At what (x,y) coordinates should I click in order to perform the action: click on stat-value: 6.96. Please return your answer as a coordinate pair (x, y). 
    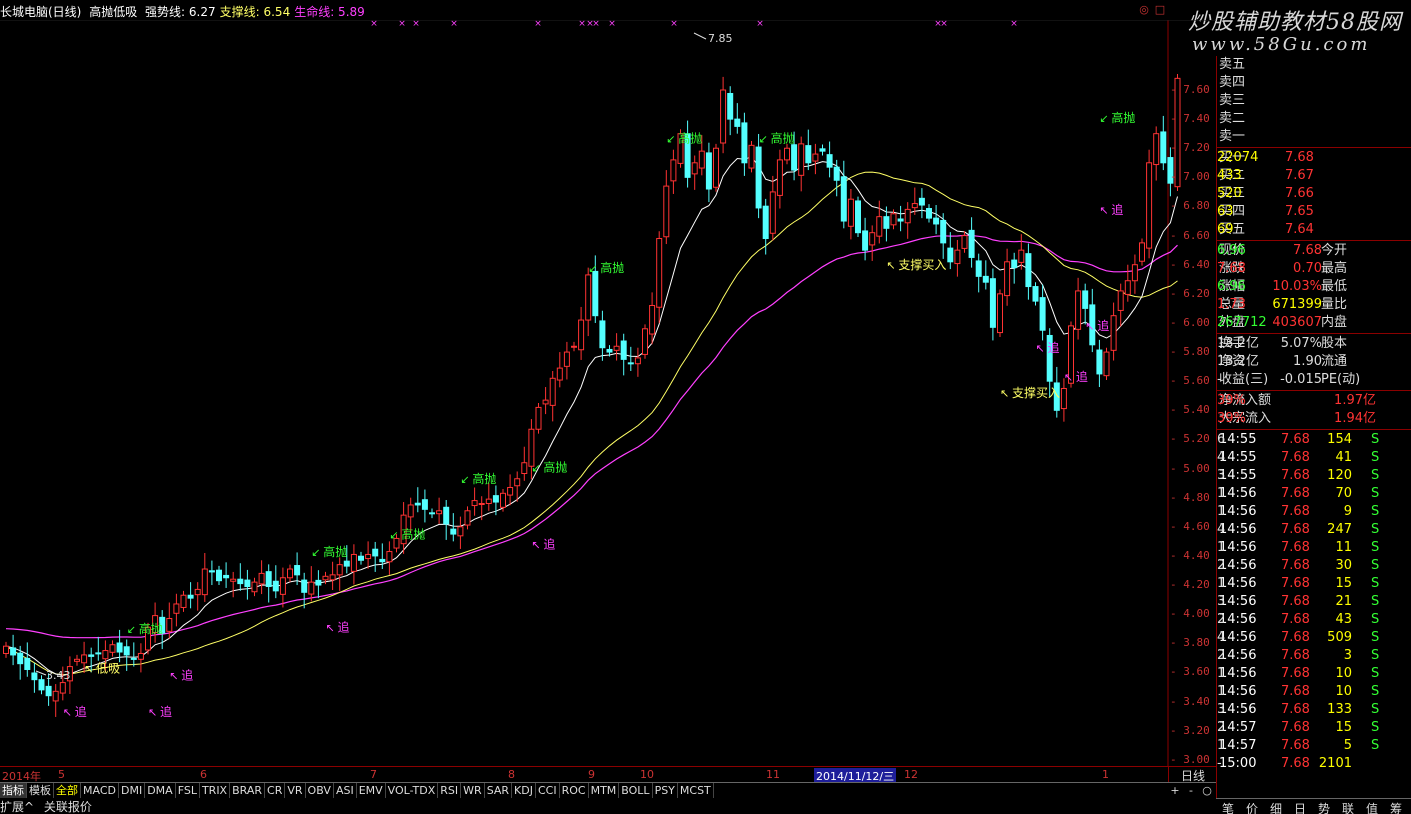
    Looking at the image, I should click on (1231, 250).